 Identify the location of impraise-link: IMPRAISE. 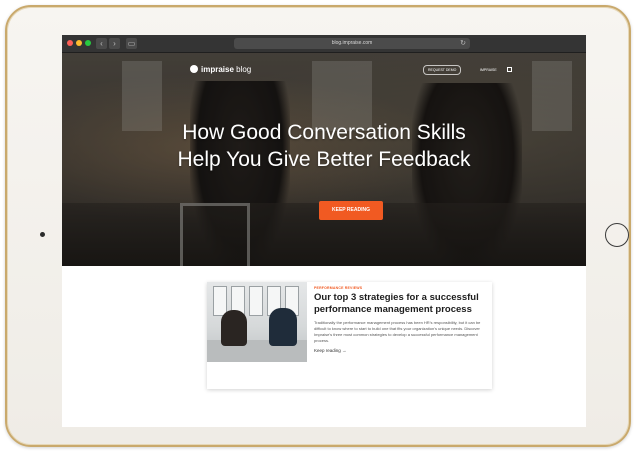
(488, 70).